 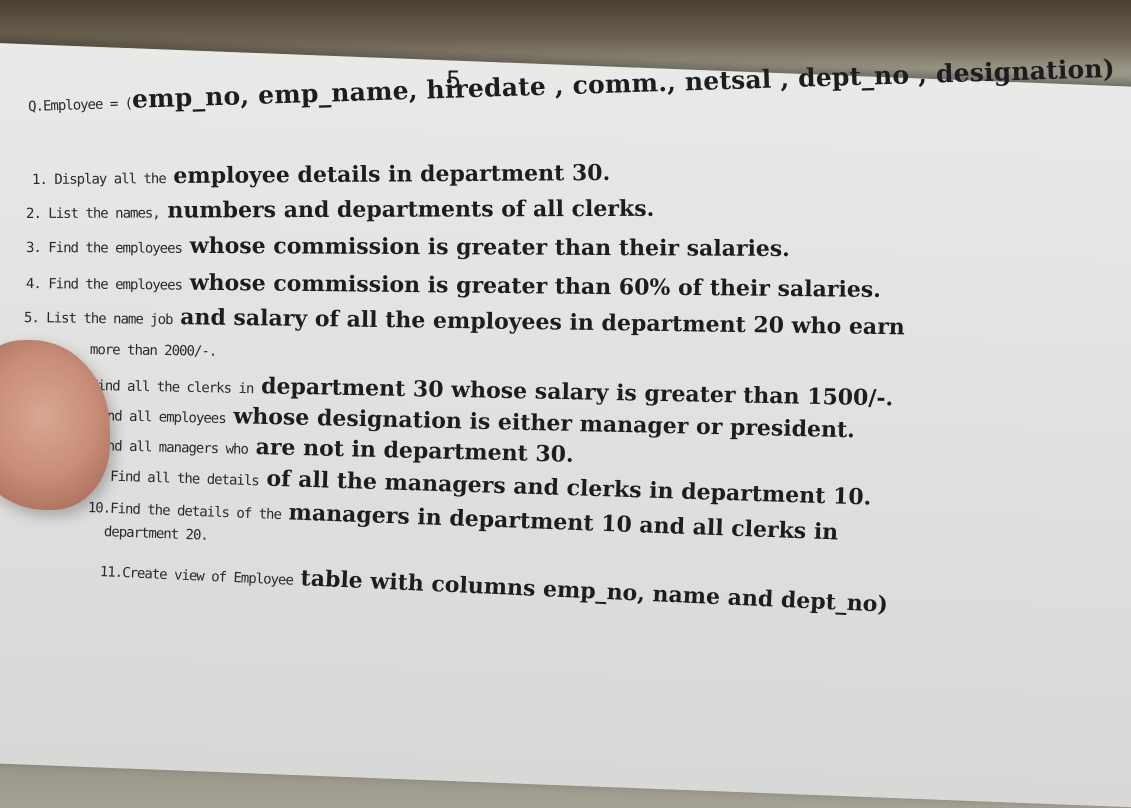 I want to click on schema-prefix: Q.Employee = (, so click(x=80, y=105).